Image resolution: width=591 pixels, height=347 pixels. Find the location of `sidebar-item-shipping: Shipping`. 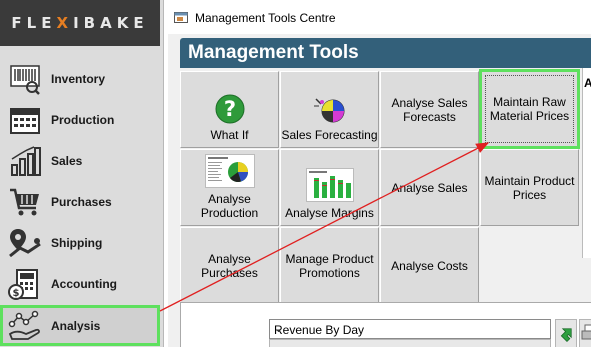

sidebar-item-shipping: Shipping is located at coordinates (80, 243).